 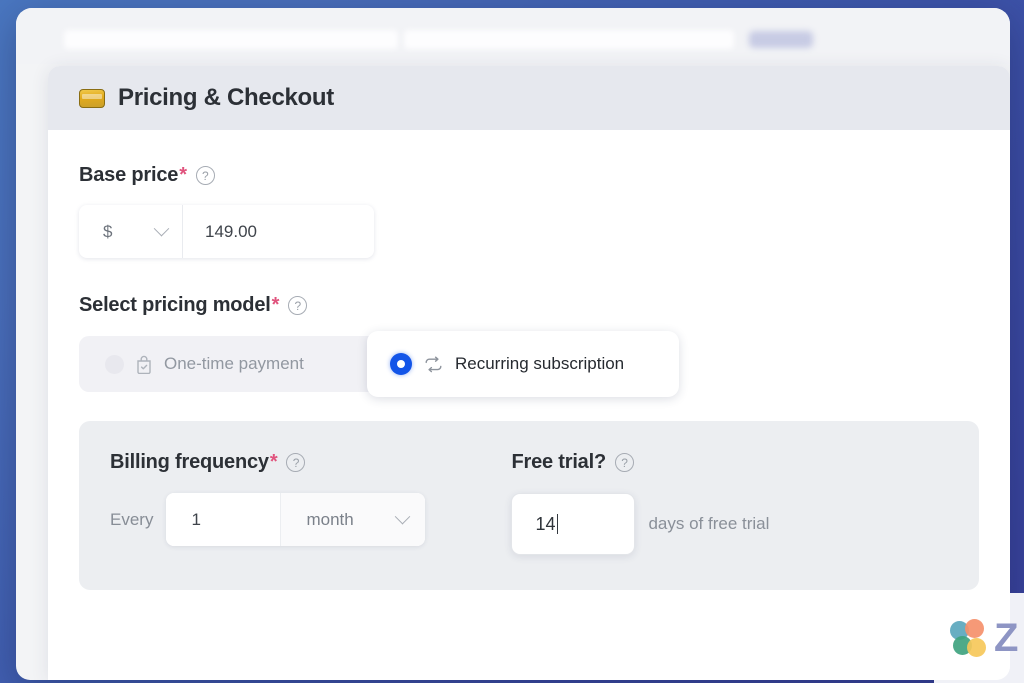 I want to click on page-title: Pricing & Checkout, so click(x=226, y=97).